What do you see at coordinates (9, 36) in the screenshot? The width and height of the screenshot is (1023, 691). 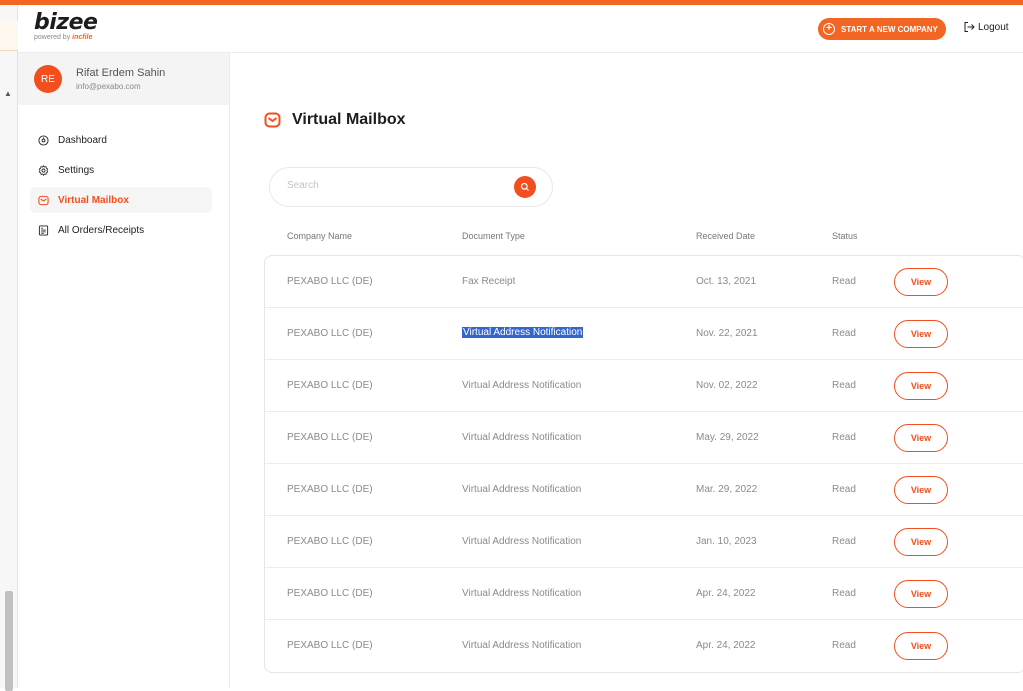 I see `side-panel-tab` at bounding box center [9, 36].